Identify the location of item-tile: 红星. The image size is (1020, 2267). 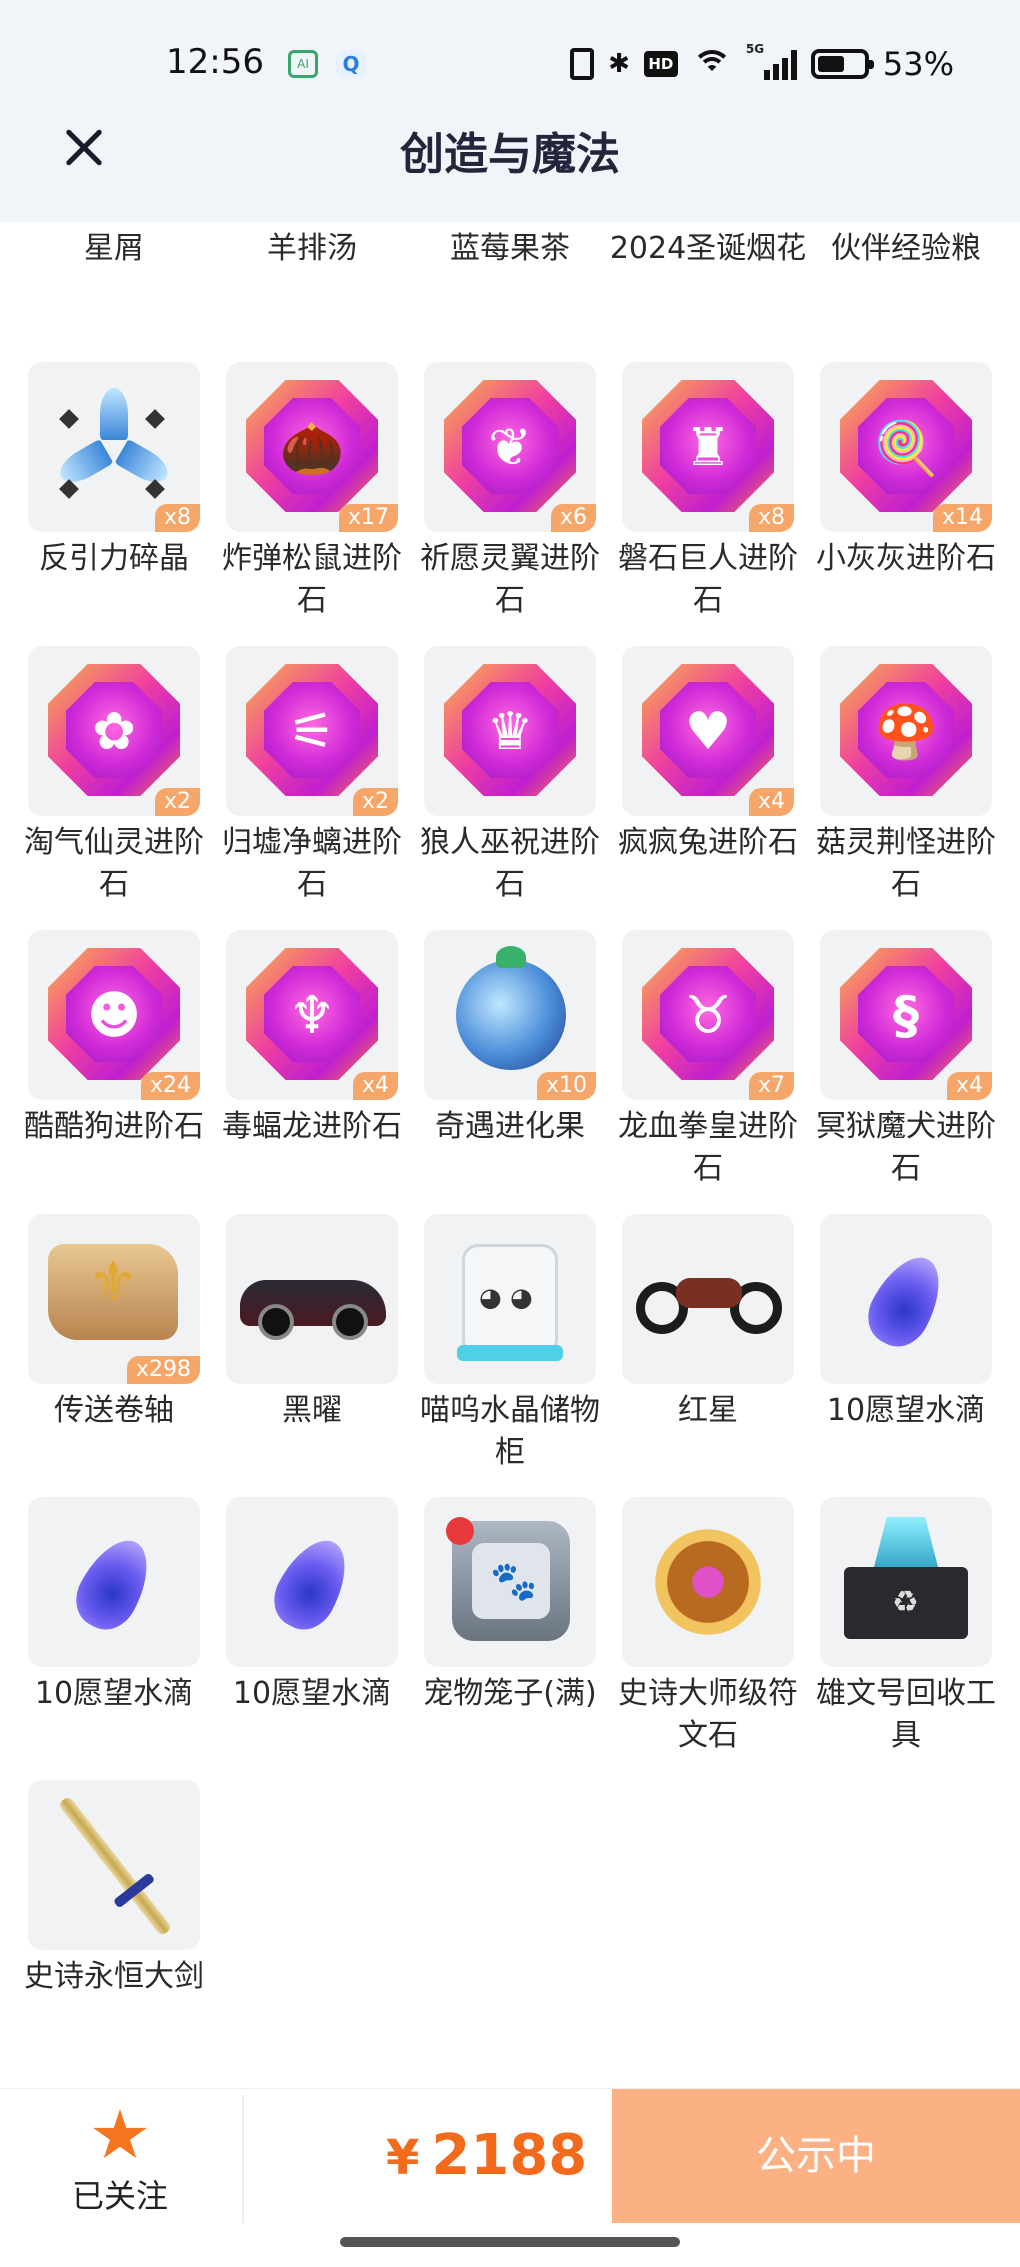
(708, 1323).